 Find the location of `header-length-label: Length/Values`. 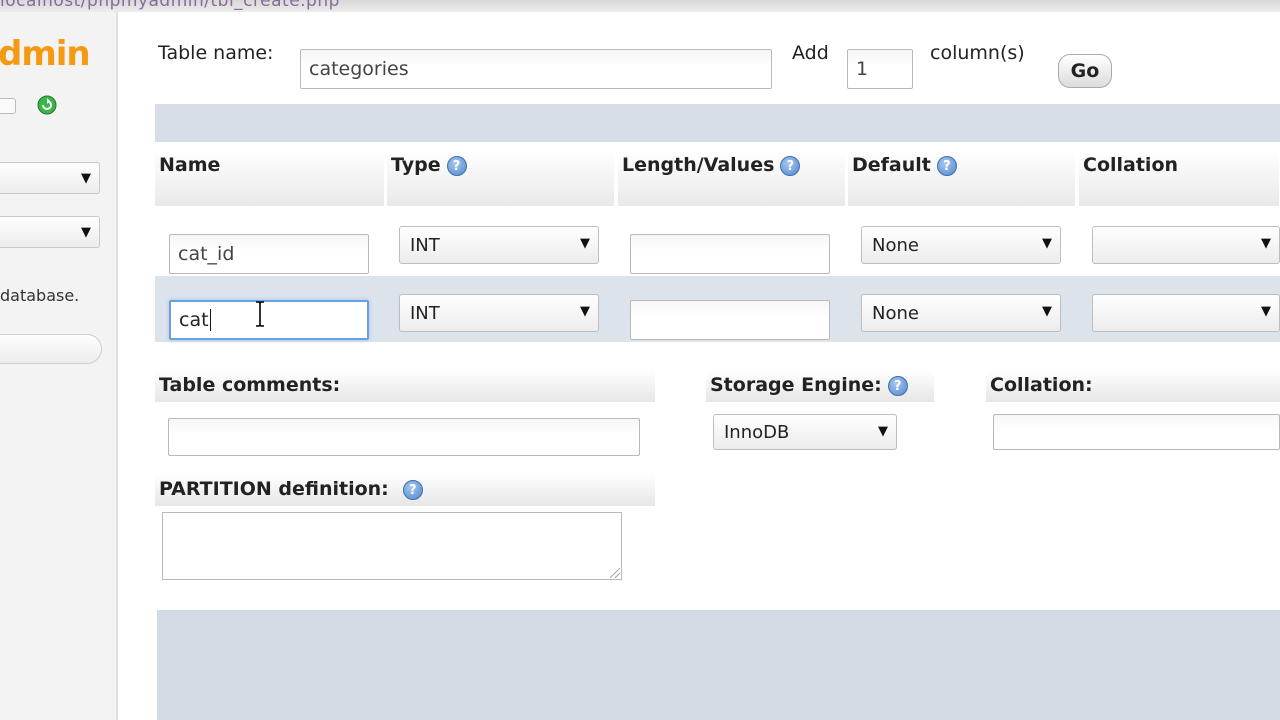

header-length-label: Length/Values is located at coordinates (698, 165).